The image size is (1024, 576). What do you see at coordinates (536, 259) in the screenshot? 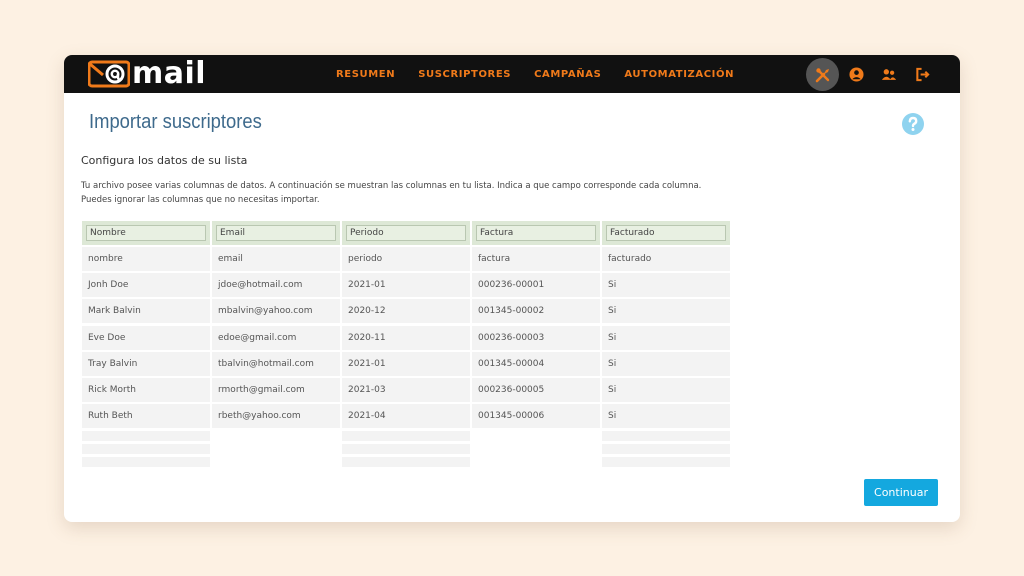
I see `table-cell: factura` at bounding box center [536, 259].